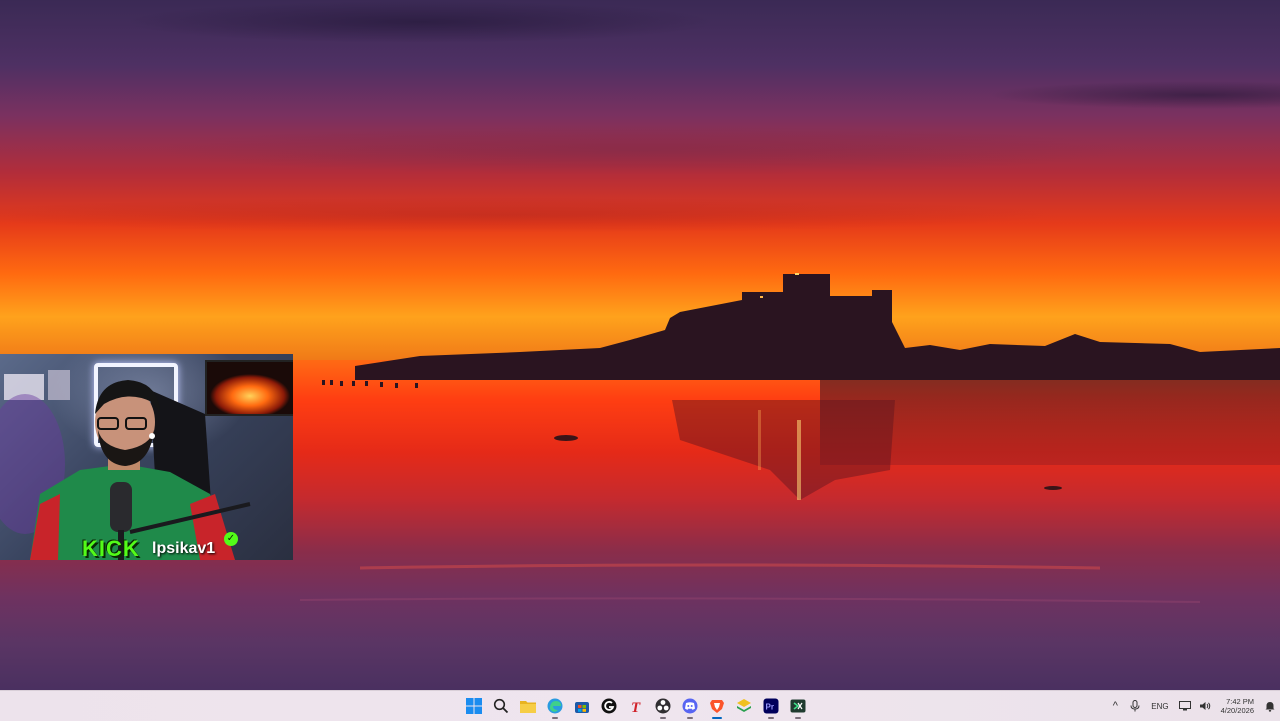 The width and height of the screenshot is (1280, 721). Describe the element at coordinates (184, 548) in the screenshot. I see `streamer-username: lpsikav1` at that location.